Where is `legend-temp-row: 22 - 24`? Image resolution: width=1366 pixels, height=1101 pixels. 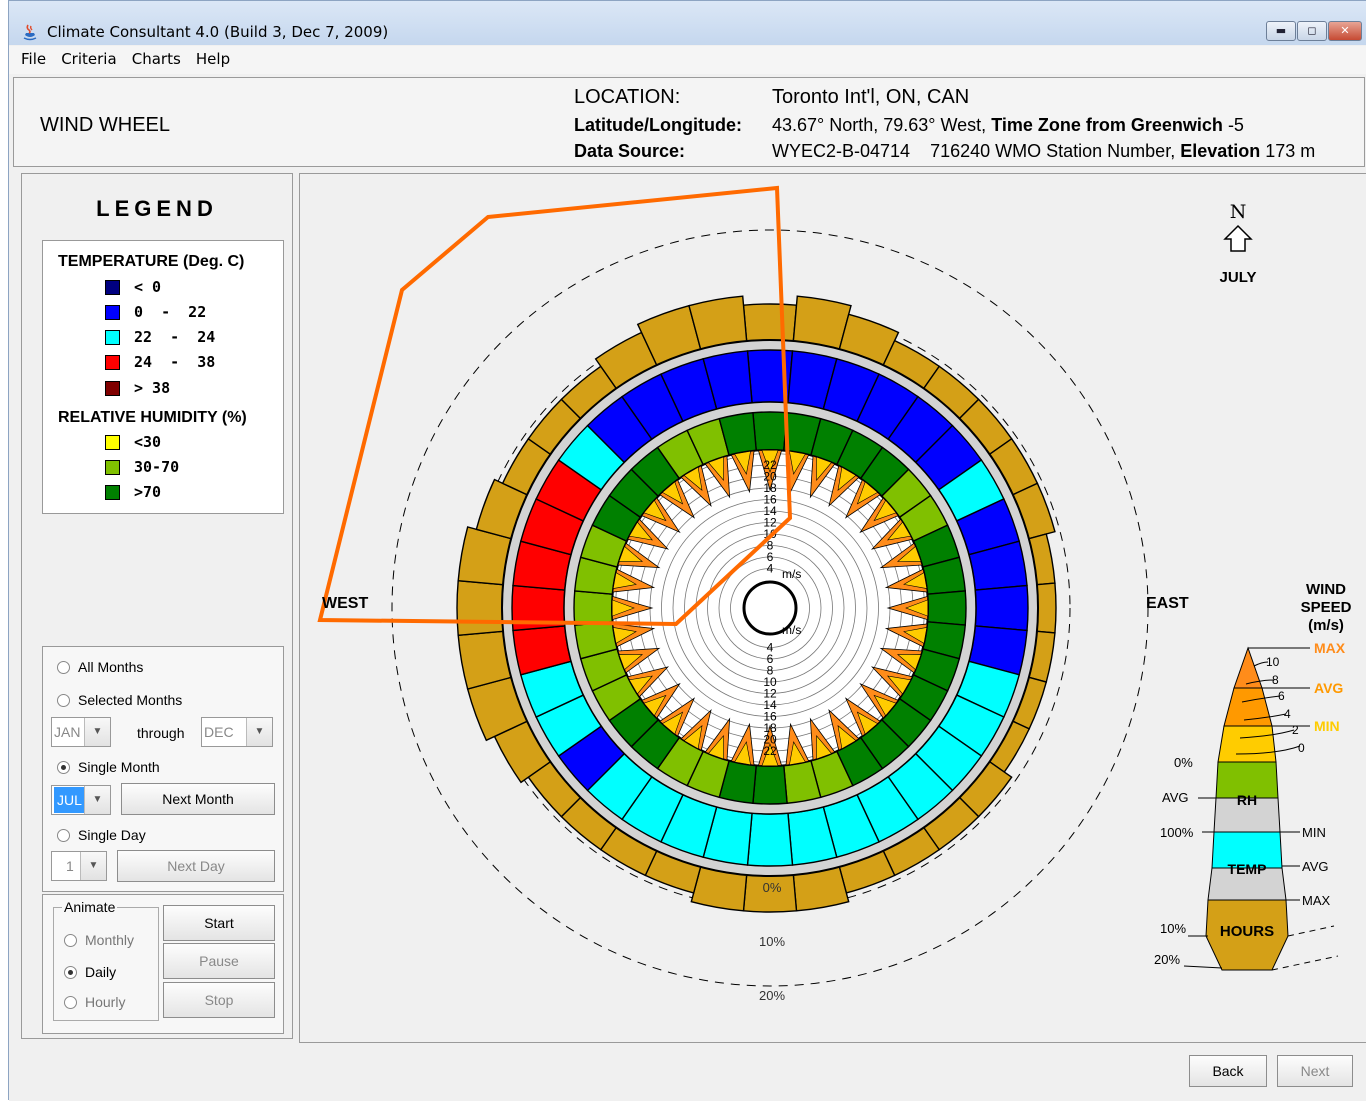 legend-temp-row: 22 - 24 is located at coordinates (160, 337).